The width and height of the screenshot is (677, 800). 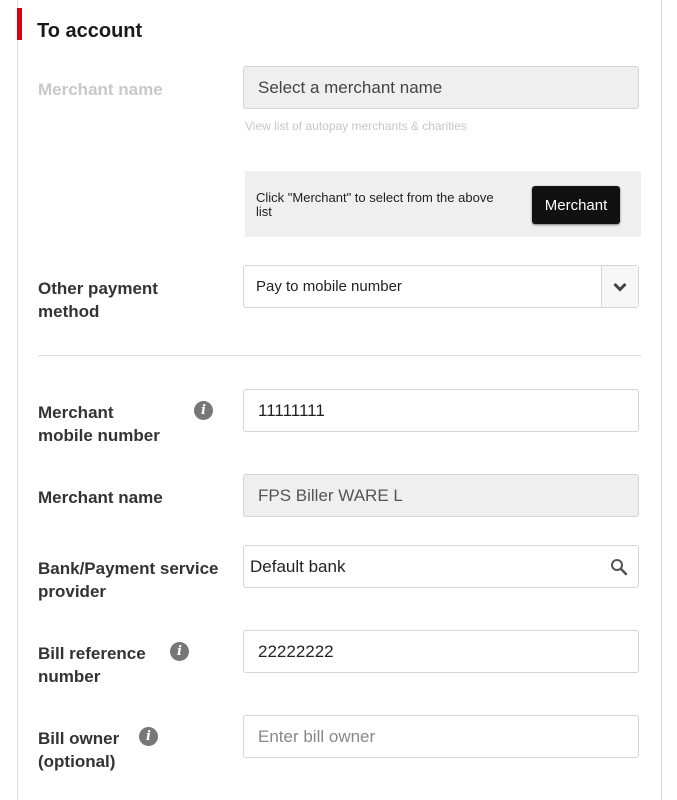 What do you see at coordinates (128, 580) in the screenshot?
I see `bank-label: Bank/Payment service provider` at bounding box center [128, 580].